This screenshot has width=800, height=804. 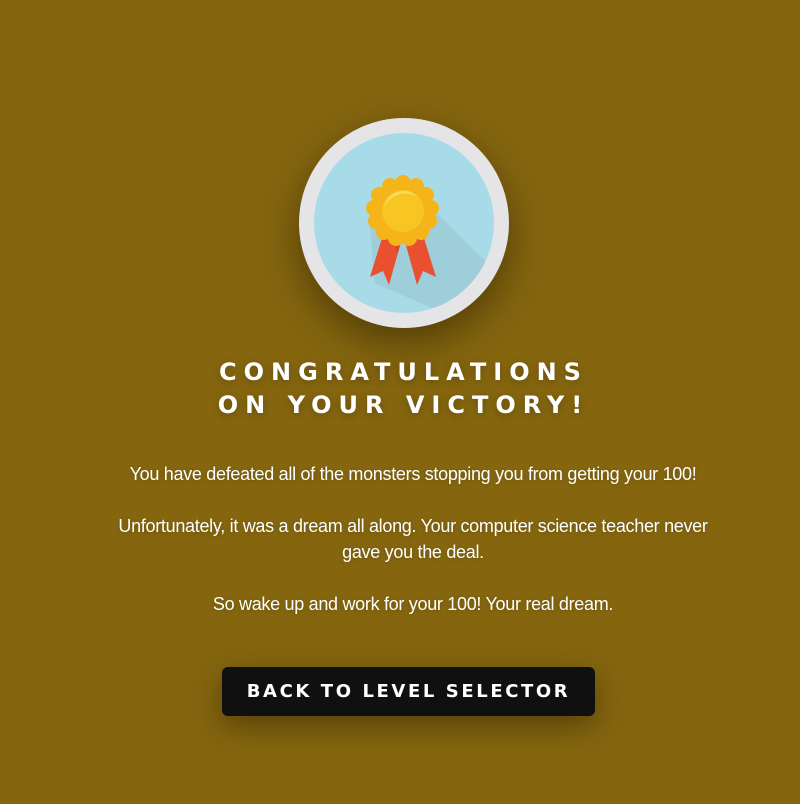 What do you see at coordinates (403, 405) in the screenshot?
I see `title-line-2: ON YOUR VICTORY!` at bounding box center [403, 405].